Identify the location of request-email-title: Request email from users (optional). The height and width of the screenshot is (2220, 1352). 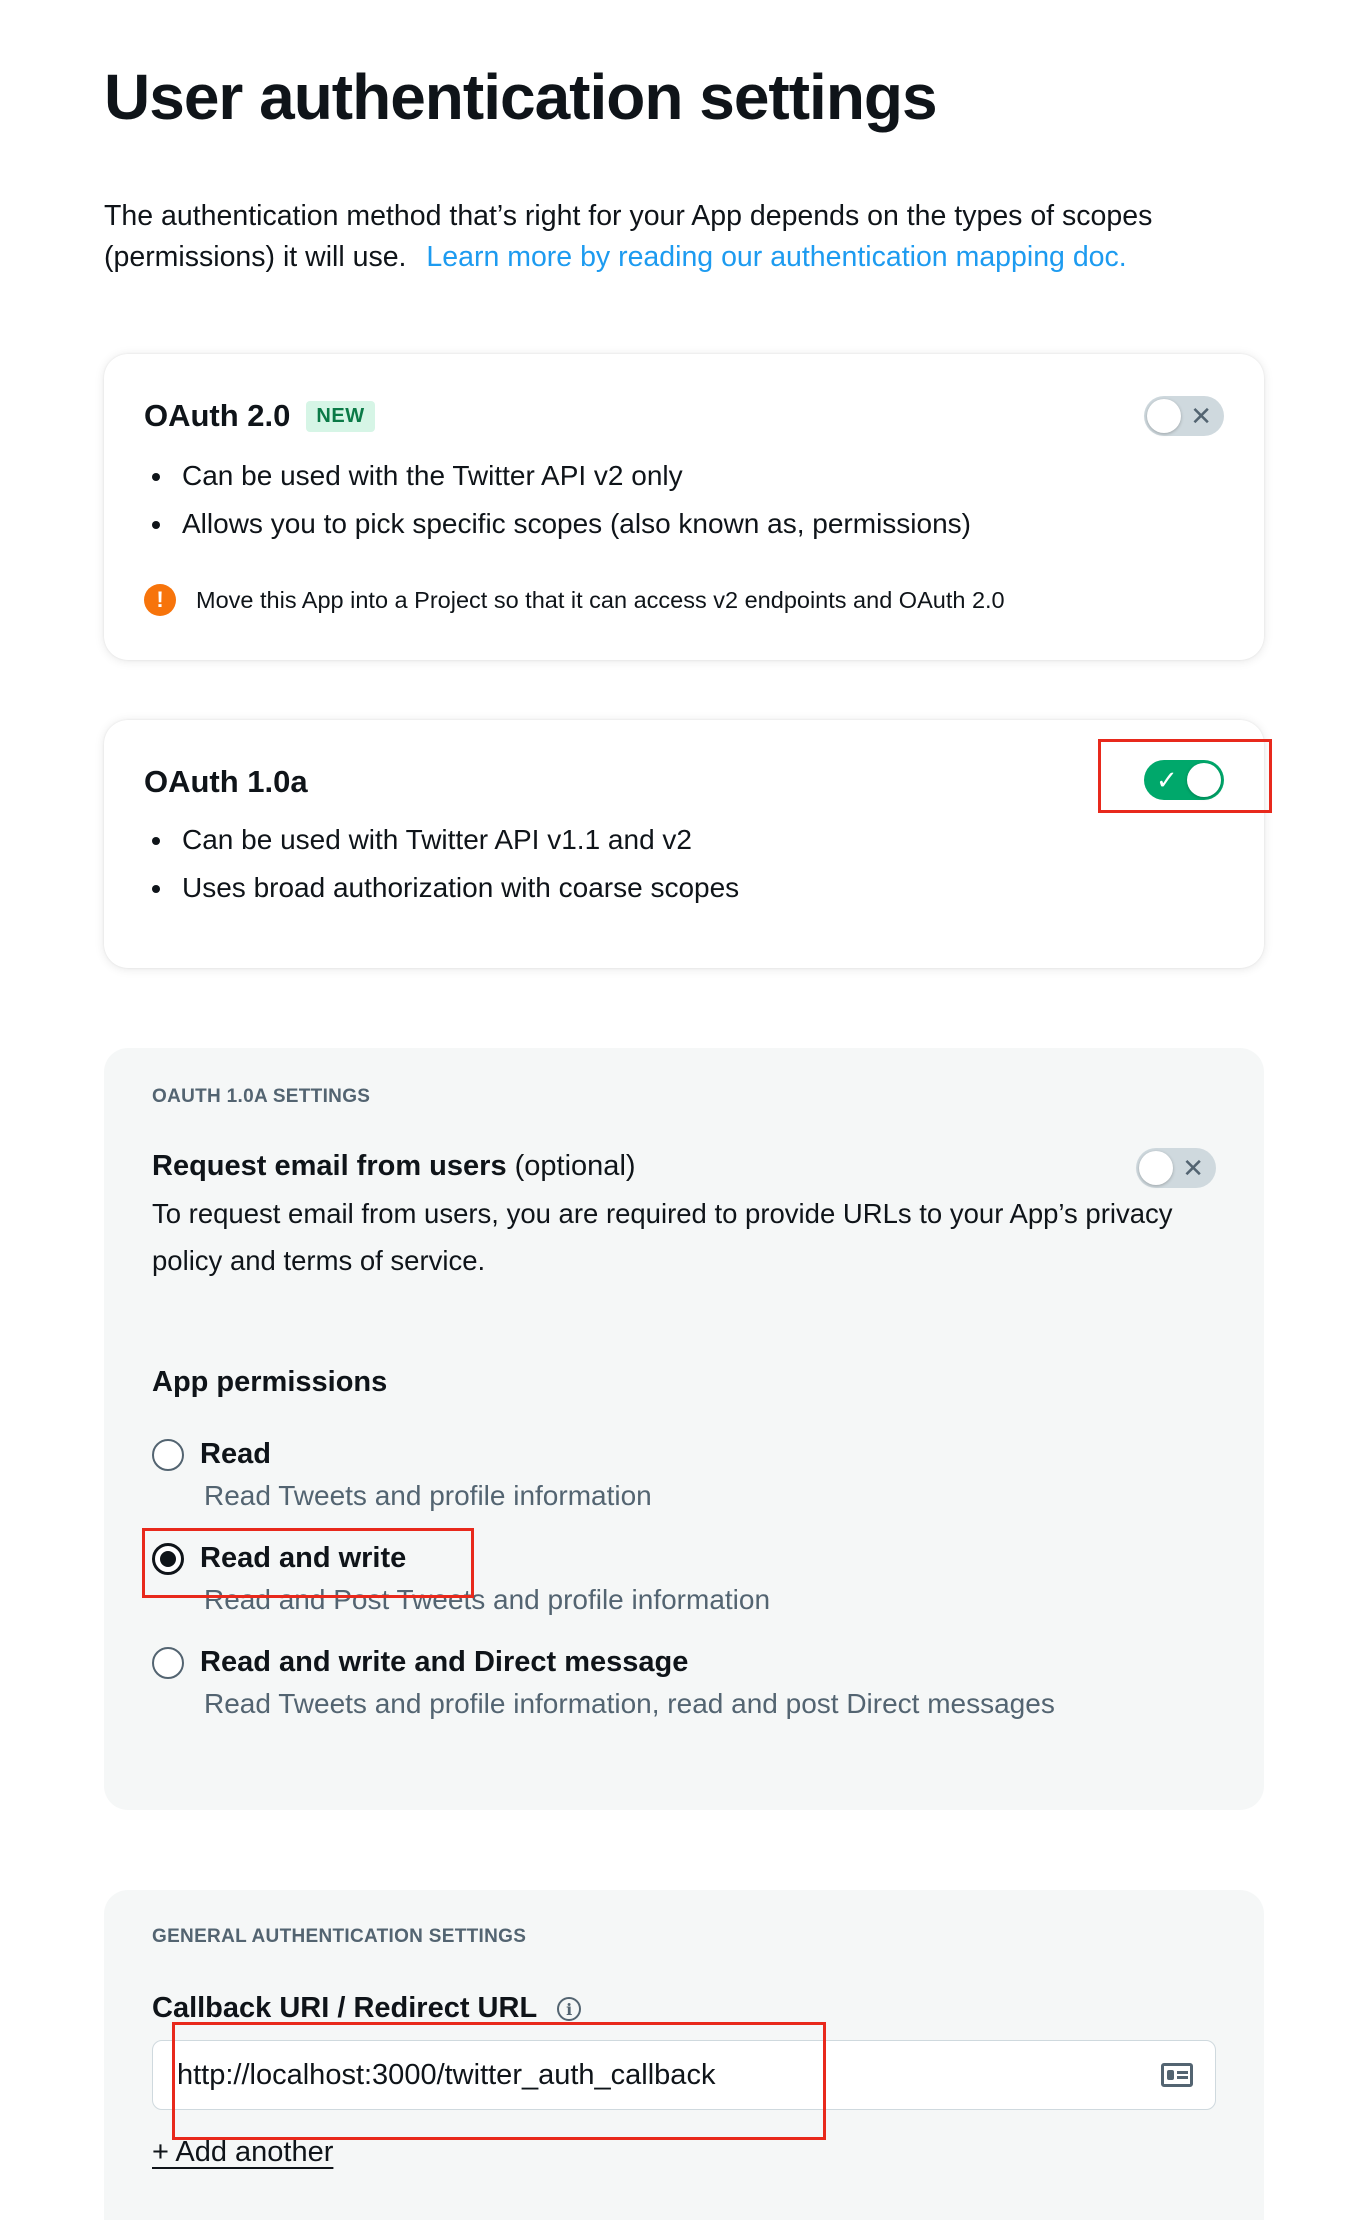
(394, 1166).